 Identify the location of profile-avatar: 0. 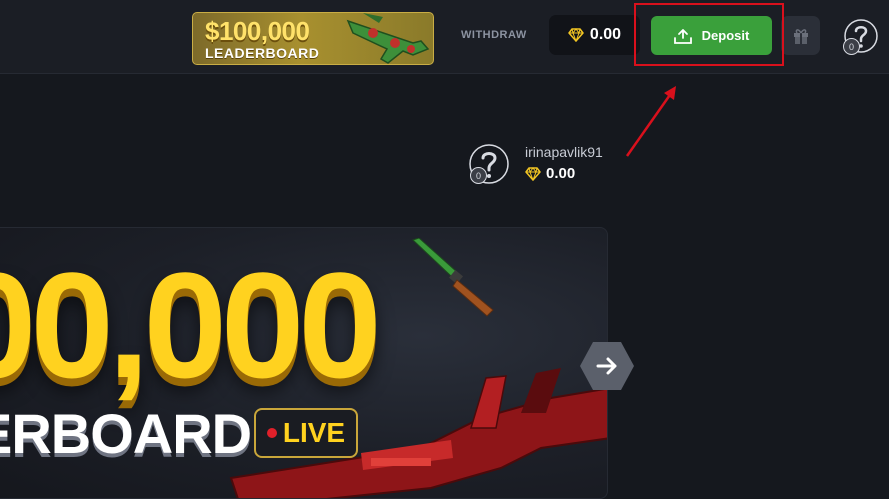
(489, 164).